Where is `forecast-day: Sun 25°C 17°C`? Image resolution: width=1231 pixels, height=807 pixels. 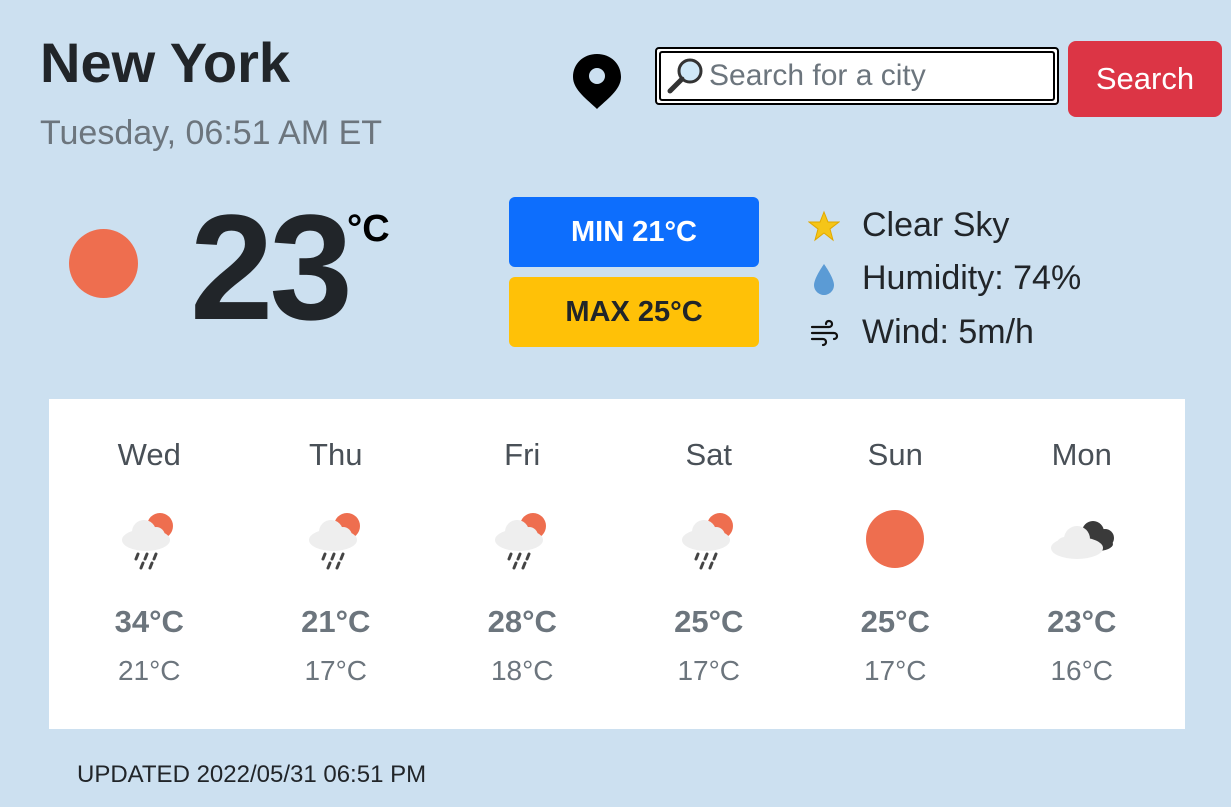 forecast-day: Sun 25°C 17°C is located at coordinates (895, 564).